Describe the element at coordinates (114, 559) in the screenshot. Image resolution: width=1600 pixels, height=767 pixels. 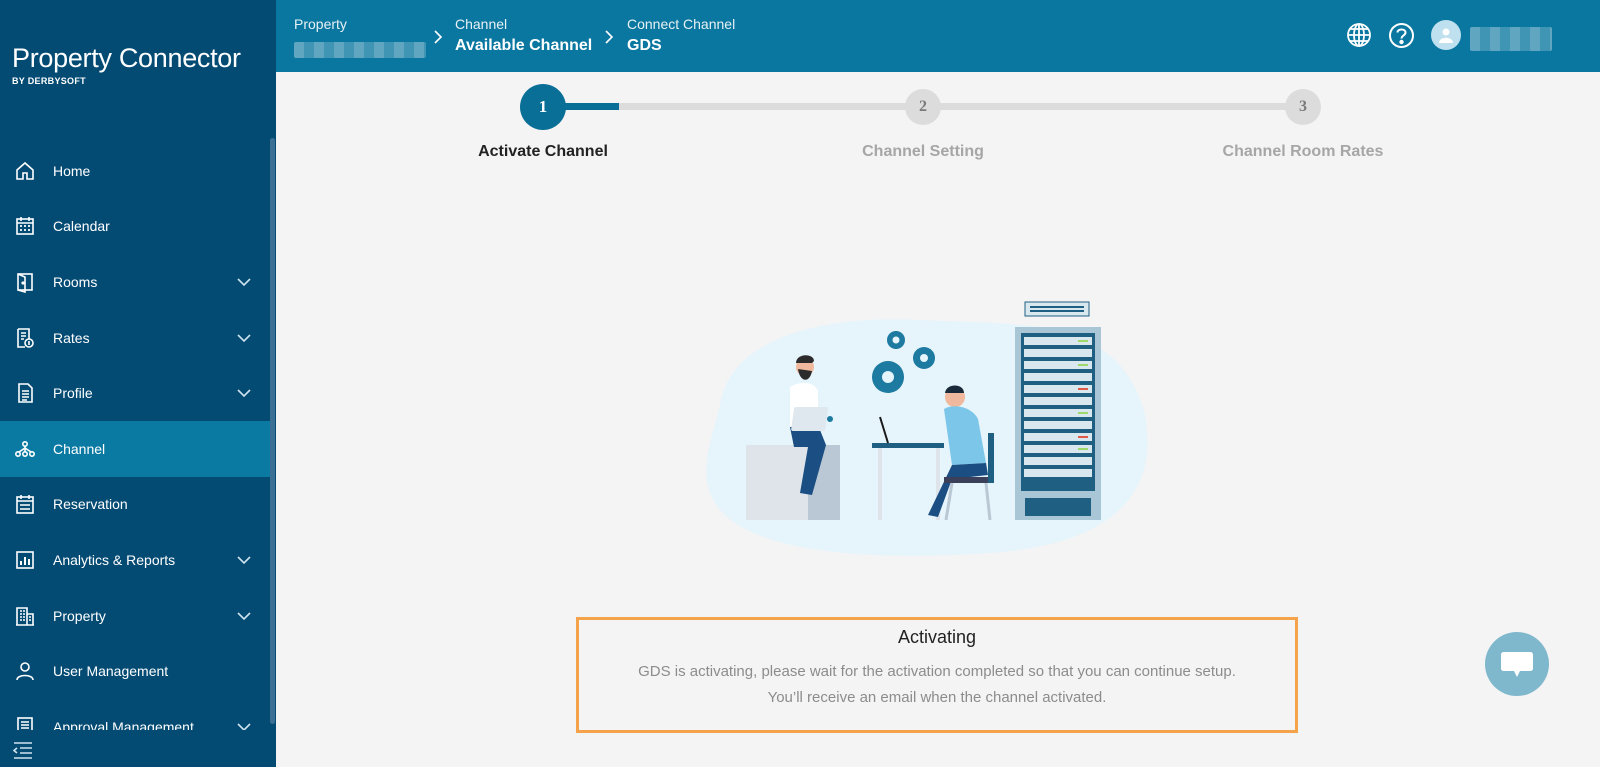
I see `sidebar-item-label: Analytics & Reports` at that location.